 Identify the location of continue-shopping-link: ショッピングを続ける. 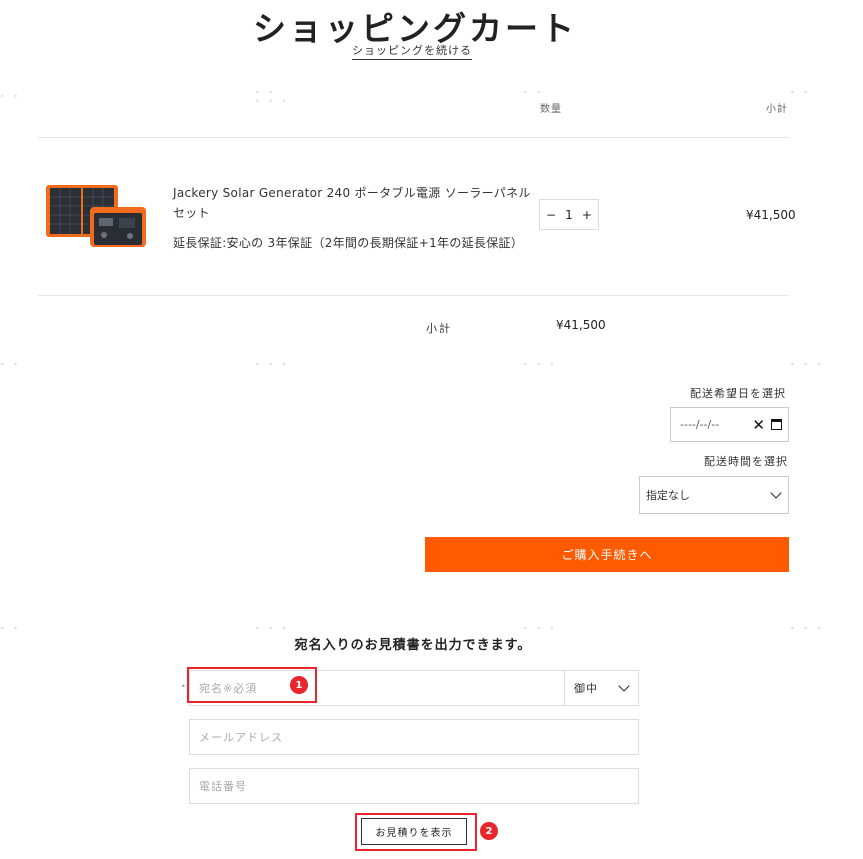
(412, 51).